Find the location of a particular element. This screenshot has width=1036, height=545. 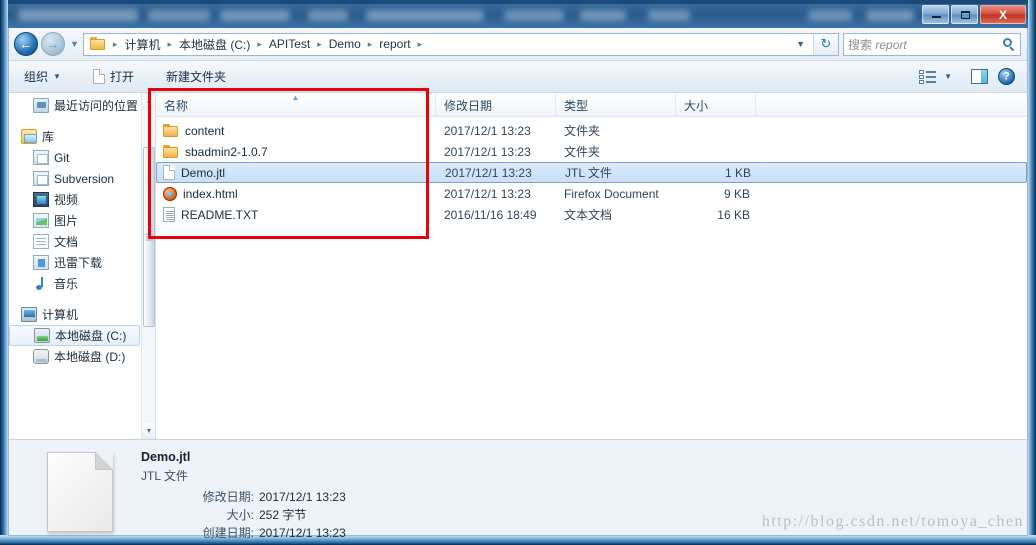

sidebar-item-label: 文档 is located at coordinates (66, 242).